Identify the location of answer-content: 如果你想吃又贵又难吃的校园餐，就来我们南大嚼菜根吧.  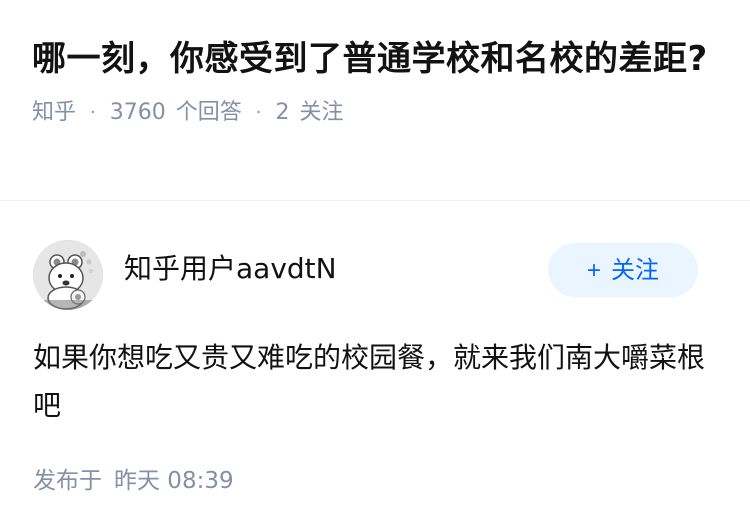
(369, 381).